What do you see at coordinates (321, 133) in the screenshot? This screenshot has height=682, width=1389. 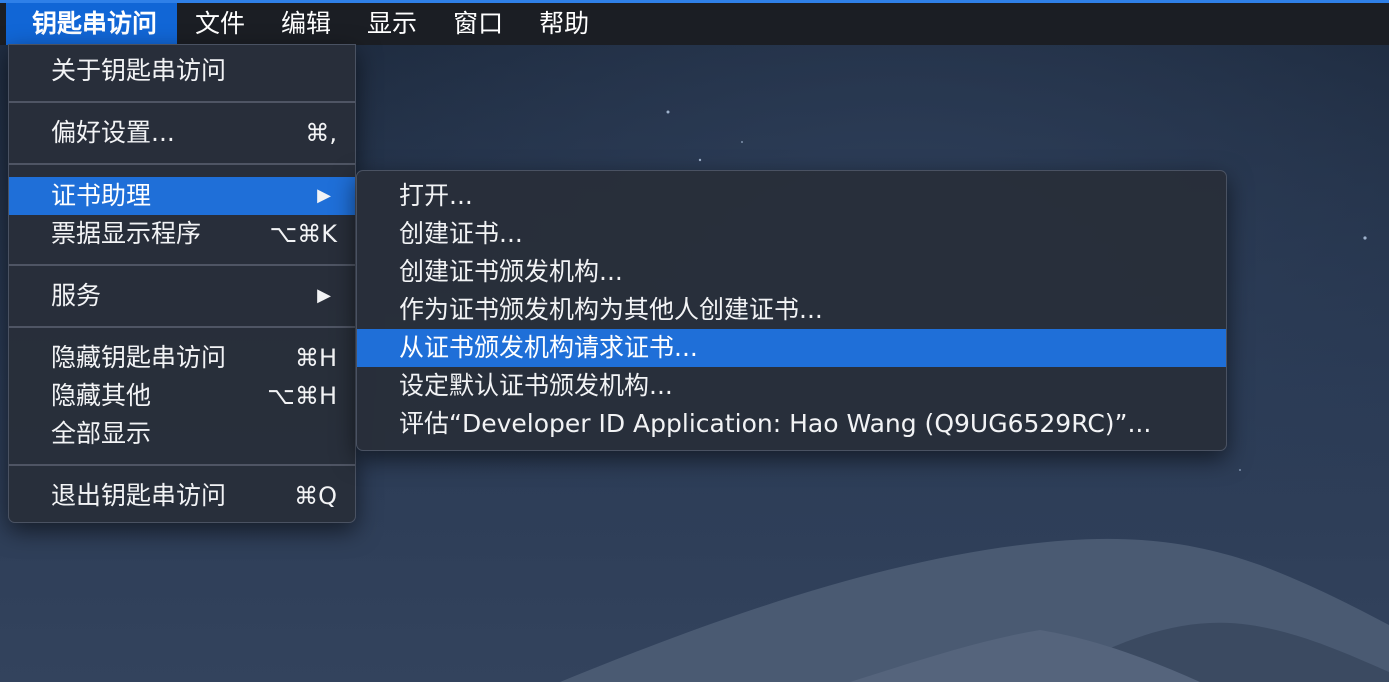 I see `shortcut-label: ⌘,` at bounding box center [321, 133].